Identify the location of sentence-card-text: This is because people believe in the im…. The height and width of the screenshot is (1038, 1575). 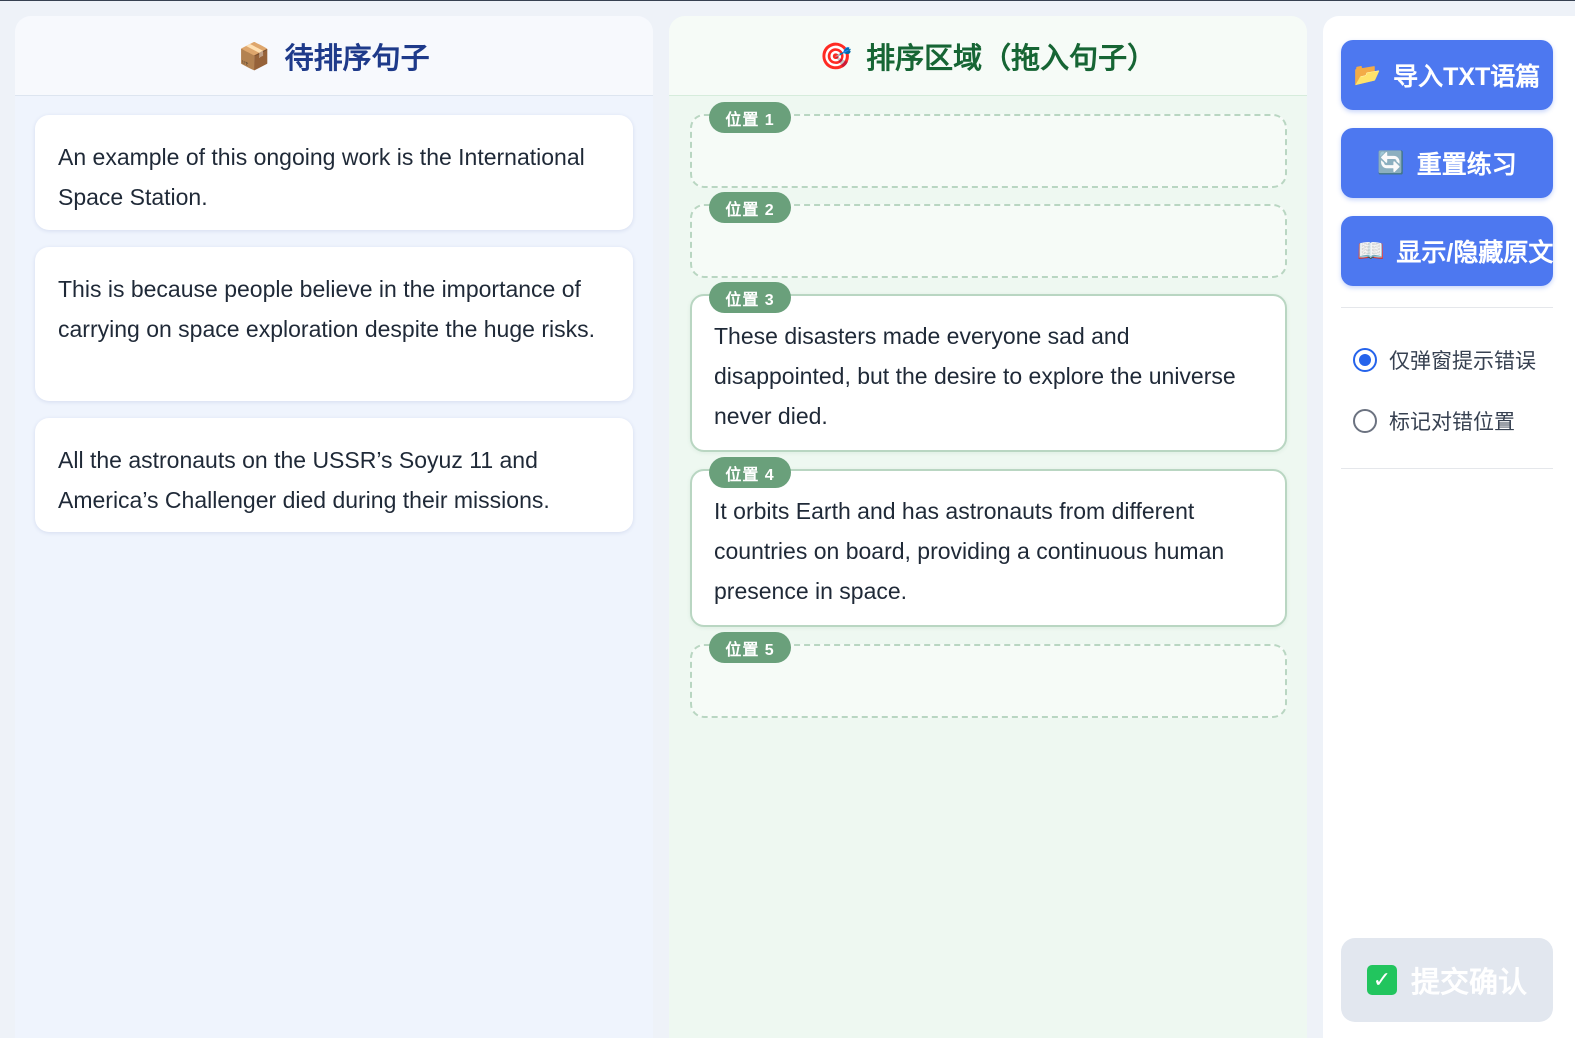
(326, 309).